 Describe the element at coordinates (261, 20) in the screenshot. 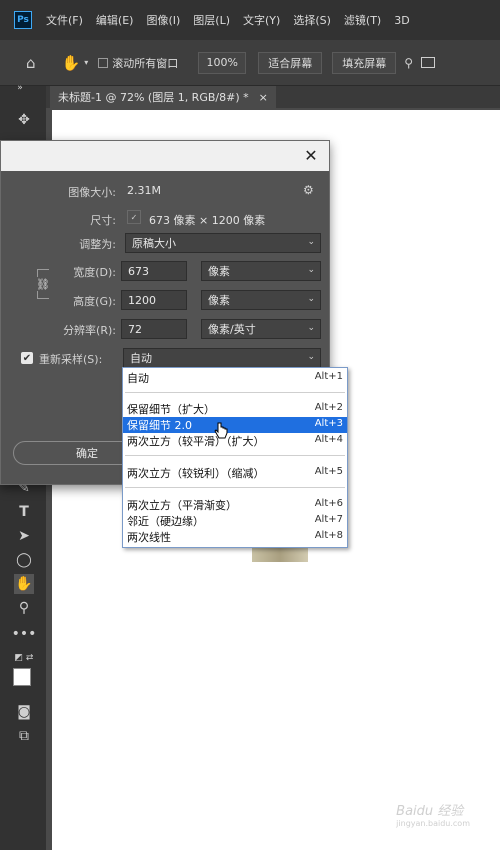

I see `menu-type: 文字(Y)` at that location.